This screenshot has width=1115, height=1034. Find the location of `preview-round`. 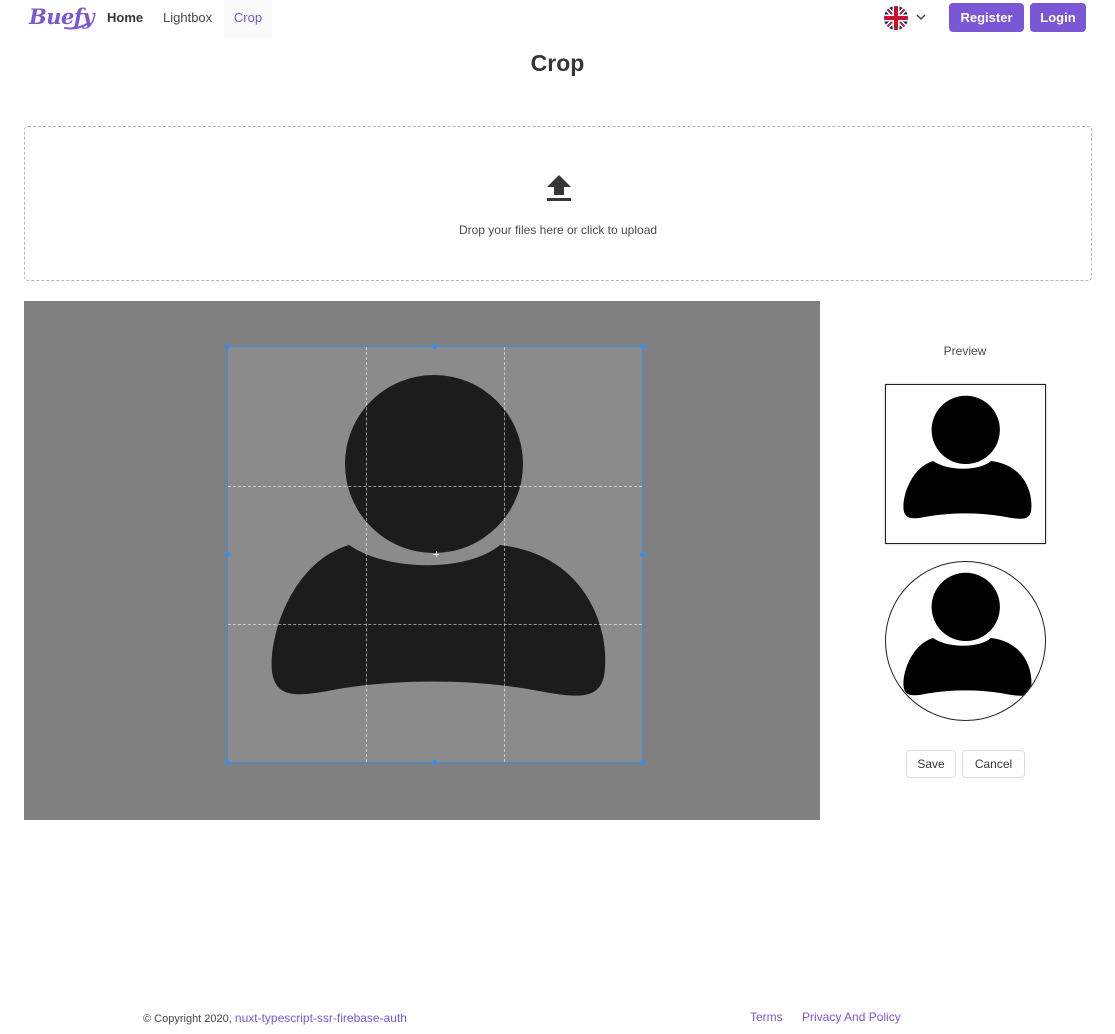

preview-round is located at coordinates (965, 641).